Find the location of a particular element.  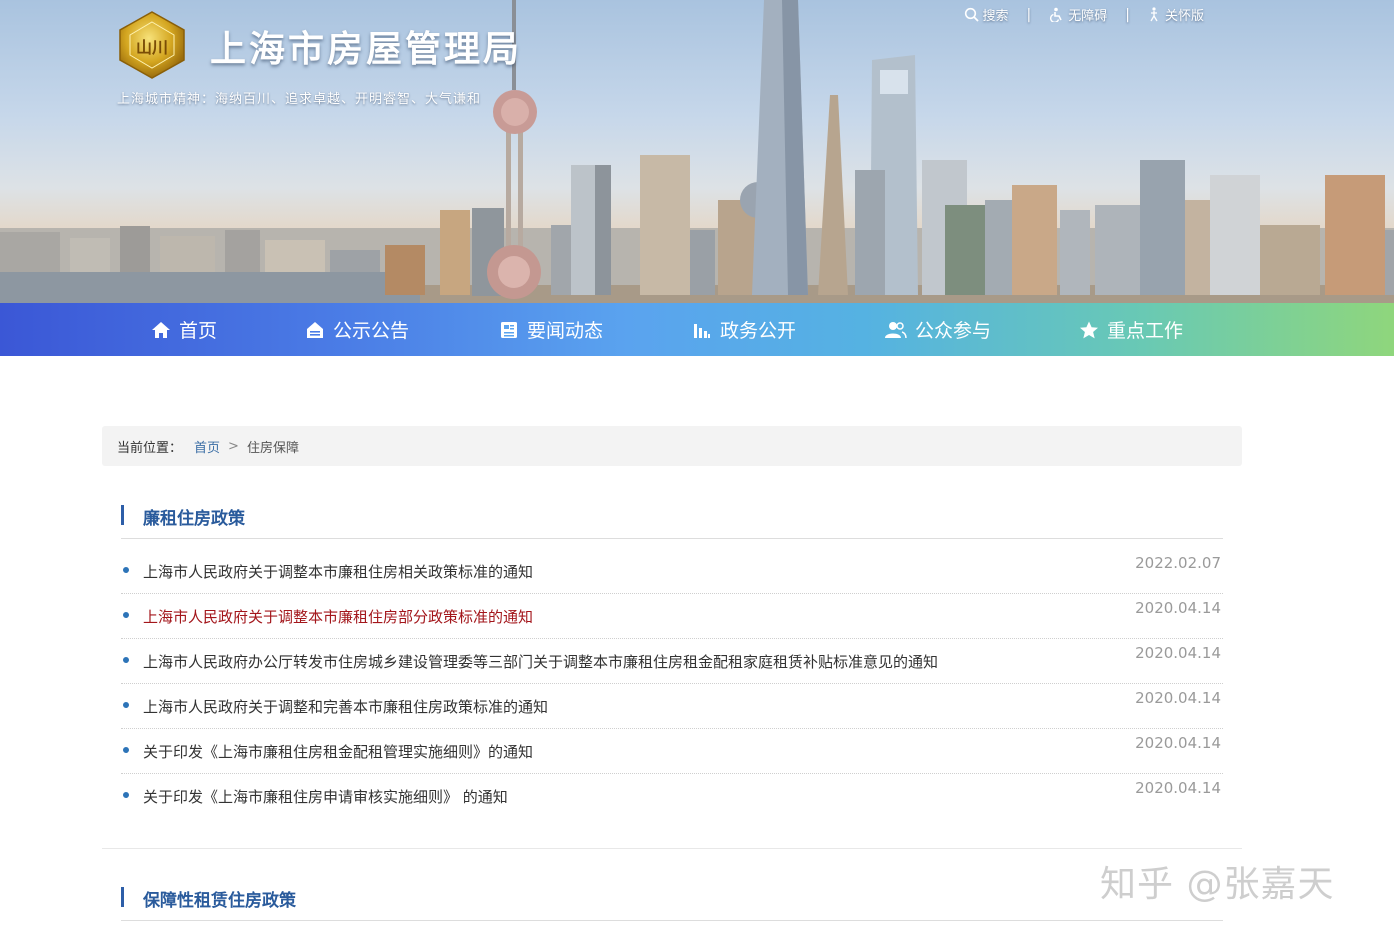

nav-item-news: 要闻动态 is located at coordinates (551, 329).